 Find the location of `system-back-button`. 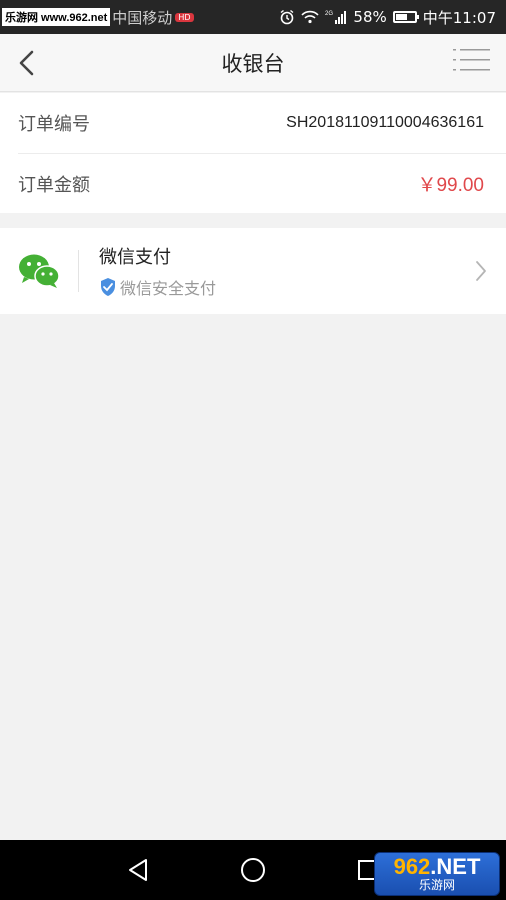

system-back-button is located at coordinates (138, 870).